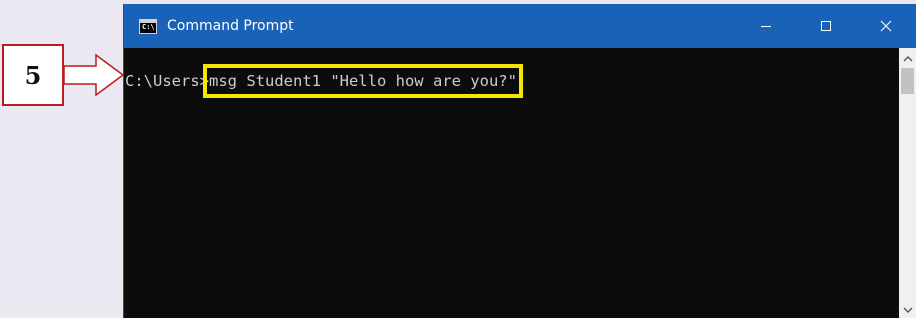  What do you see at coordinates (167, 81) in the screenshot?
I see `prompt-path: C:\Users>` at bounding box center [167, 81].